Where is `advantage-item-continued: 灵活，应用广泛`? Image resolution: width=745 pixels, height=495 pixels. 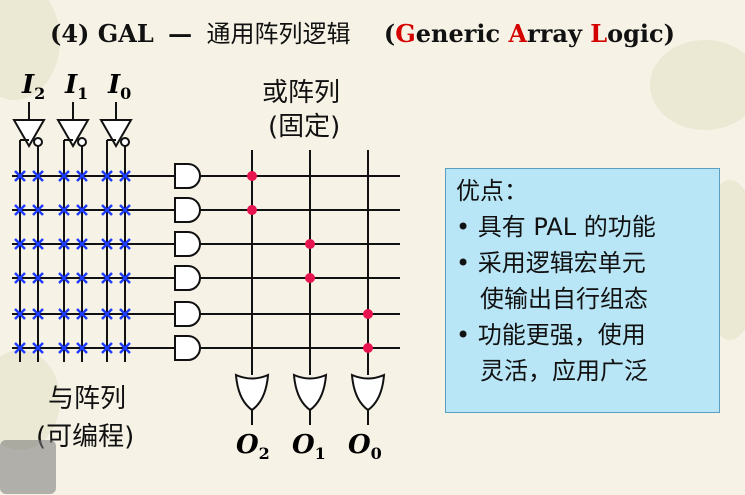
advantage-item-continued: 灵活，应用广泛 is located at coordinates (564, 371).